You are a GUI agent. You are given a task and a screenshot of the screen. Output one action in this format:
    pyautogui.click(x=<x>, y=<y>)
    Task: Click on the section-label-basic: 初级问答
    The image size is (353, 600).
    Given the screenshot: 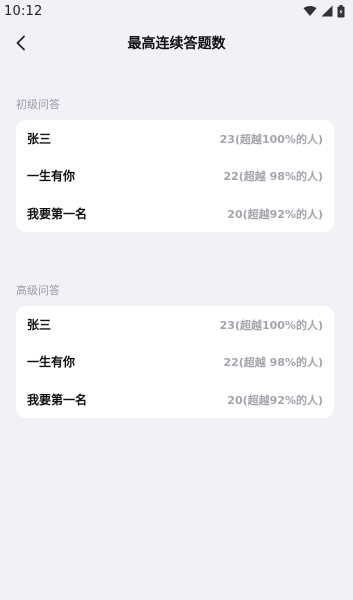 What is the action you would take?
    pyautogui.click(x=38, y=104)
    